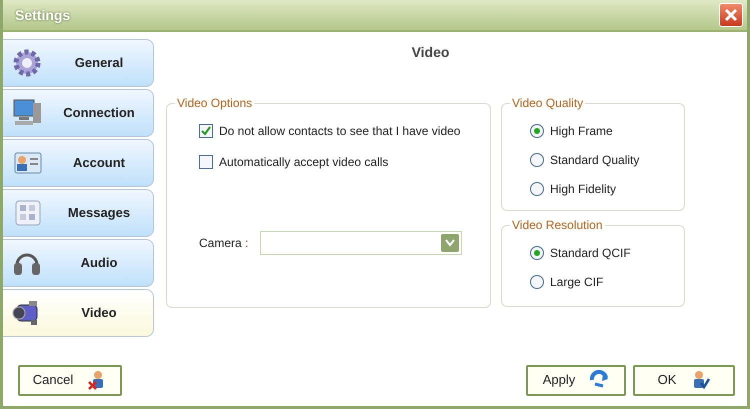 The width and height of the screenshot is (750, 409). What do you see at coordinates (557, 225) in the screenshot?
I see `group-title: Video Resolution` at bounding box center [557, 225].